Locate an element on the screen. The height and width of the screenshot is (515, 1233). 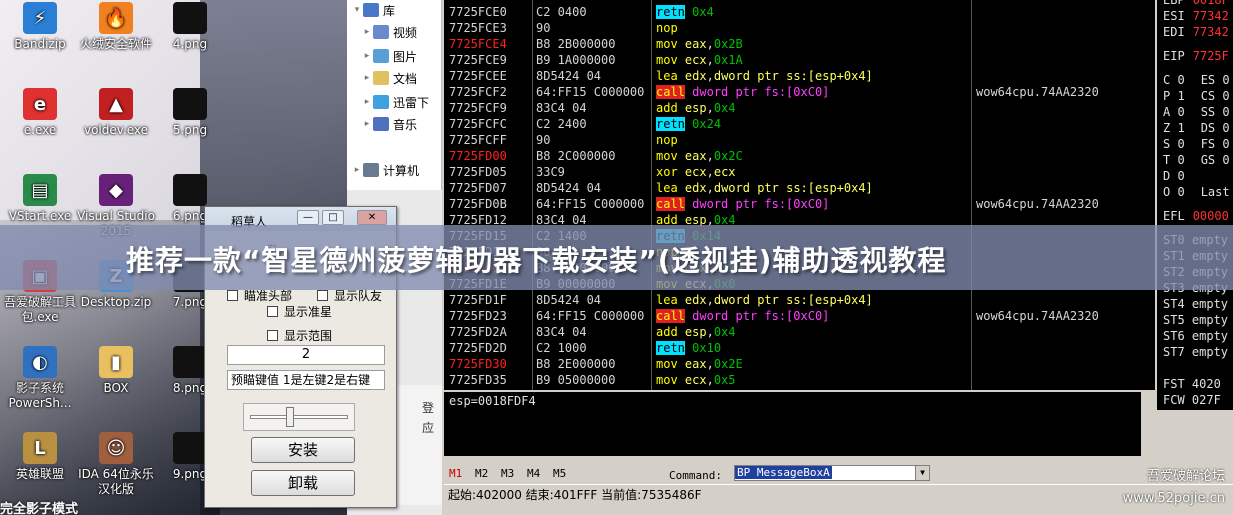
explorer-item: ▸ 图片 is located at coordinates (394, 56).